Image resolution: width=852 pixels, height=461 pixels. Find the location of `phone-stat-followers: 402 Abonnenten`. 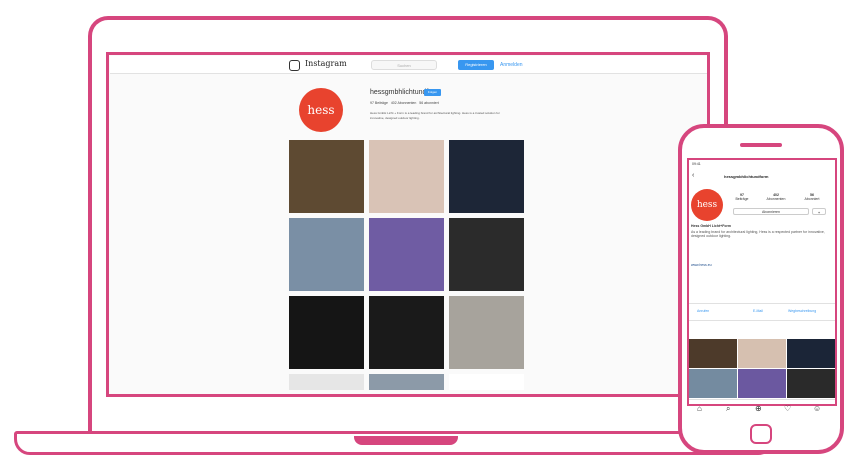

phone-stat-followers: 402 Abonnenten is located at coordinates (776, 197).